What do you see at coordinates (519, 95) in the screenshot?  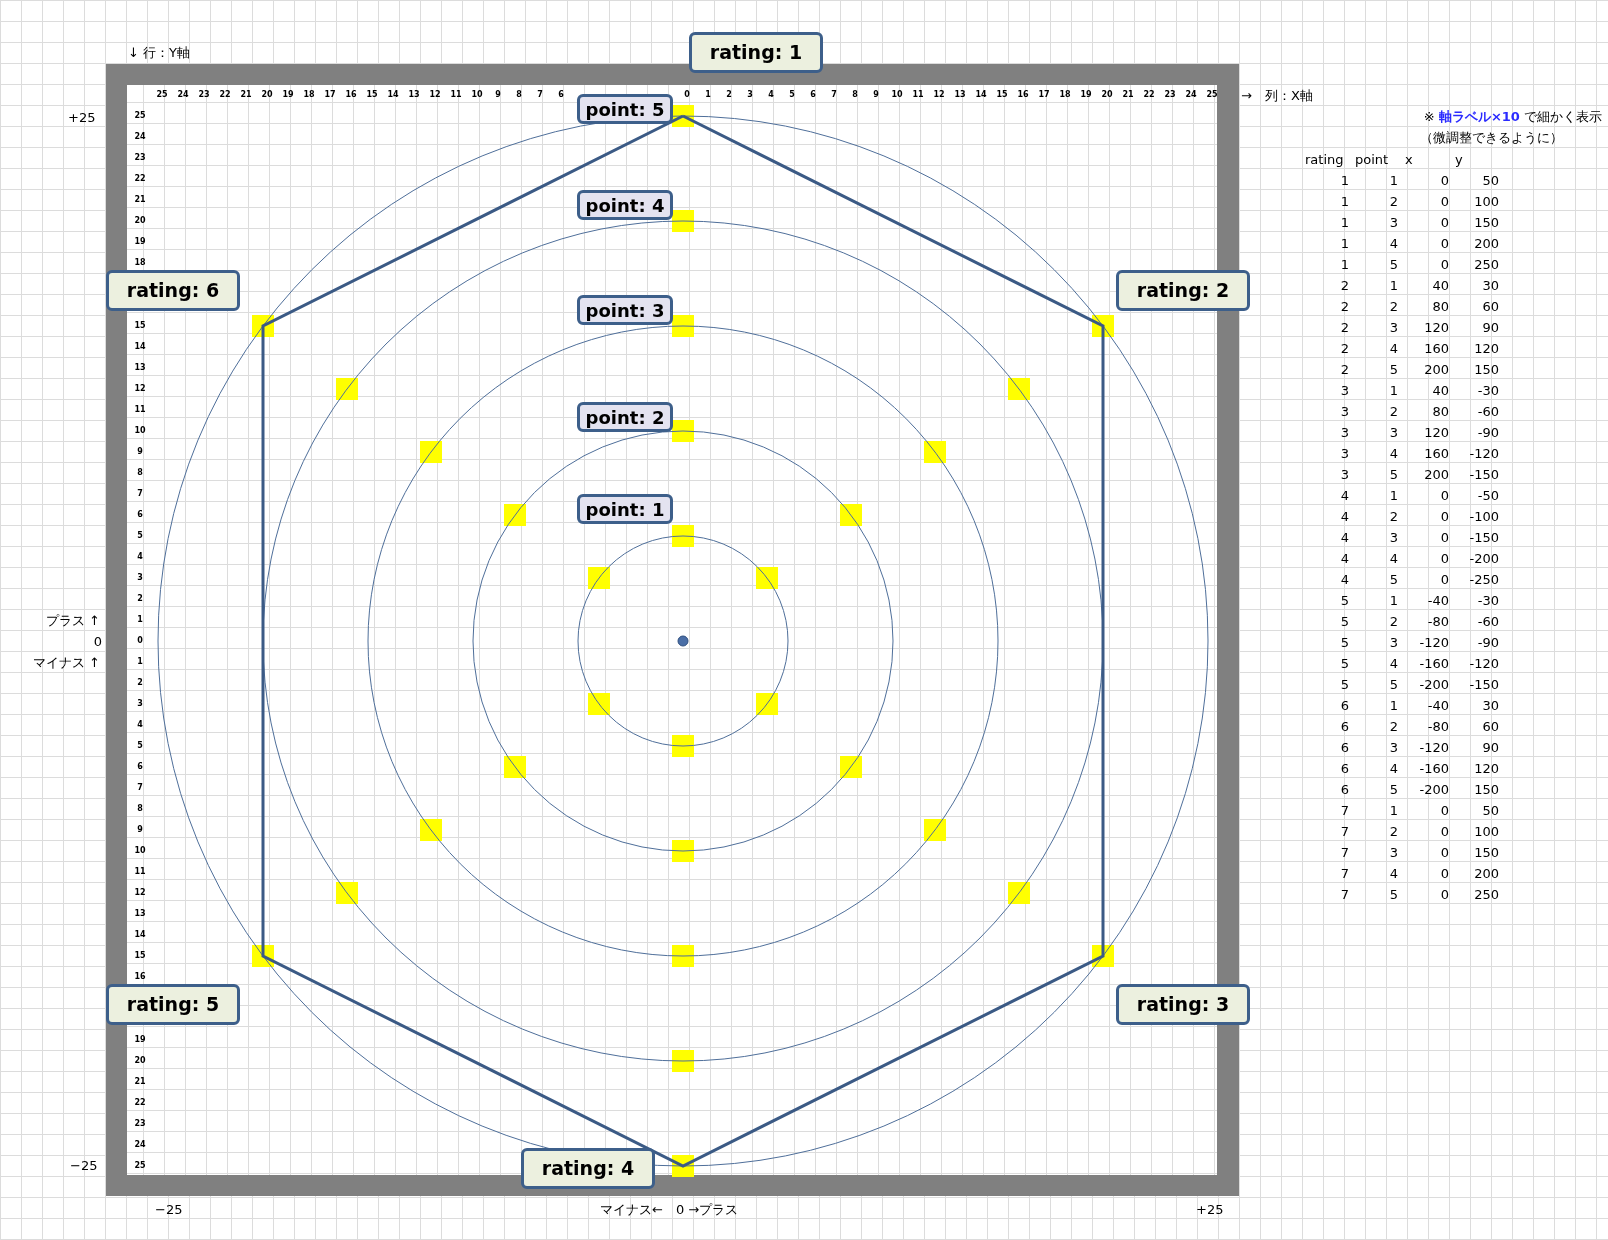 I see `column-label: 8` at bounding box center [519, 95].